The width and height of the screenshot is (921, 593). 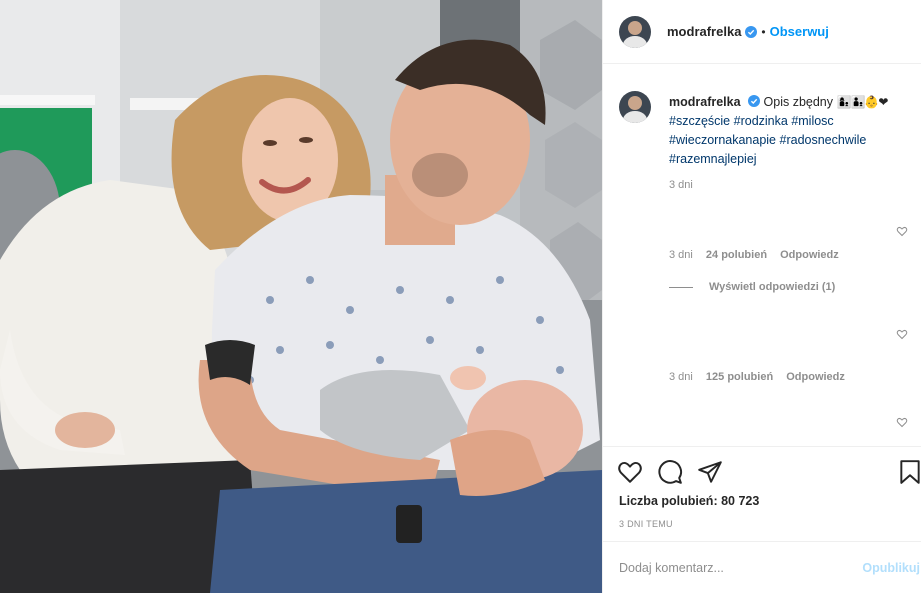 What do you see at coordinates (799, 31) in the screenshot?
I see `follow-button: Obserwuj` at bounding box center [799, 31].